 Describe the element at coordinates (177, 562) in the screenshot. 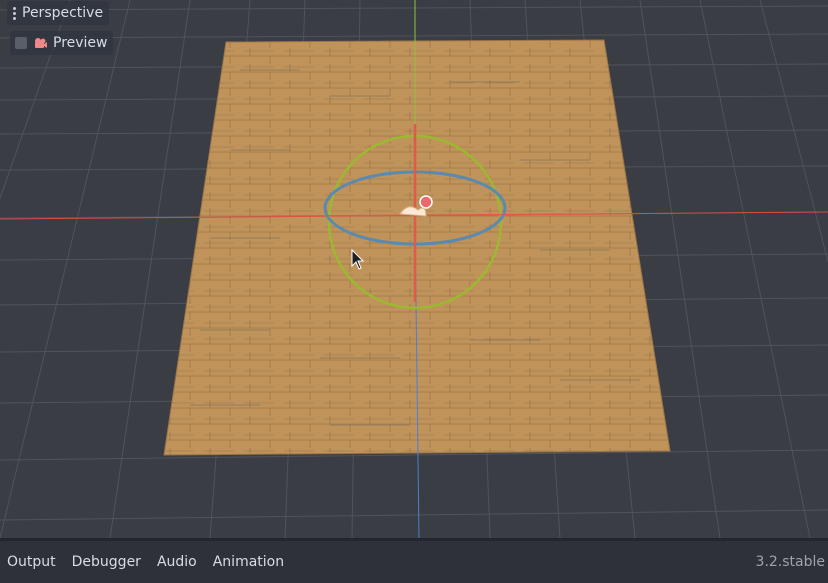

I see `tab-audio: Audio` at that location.